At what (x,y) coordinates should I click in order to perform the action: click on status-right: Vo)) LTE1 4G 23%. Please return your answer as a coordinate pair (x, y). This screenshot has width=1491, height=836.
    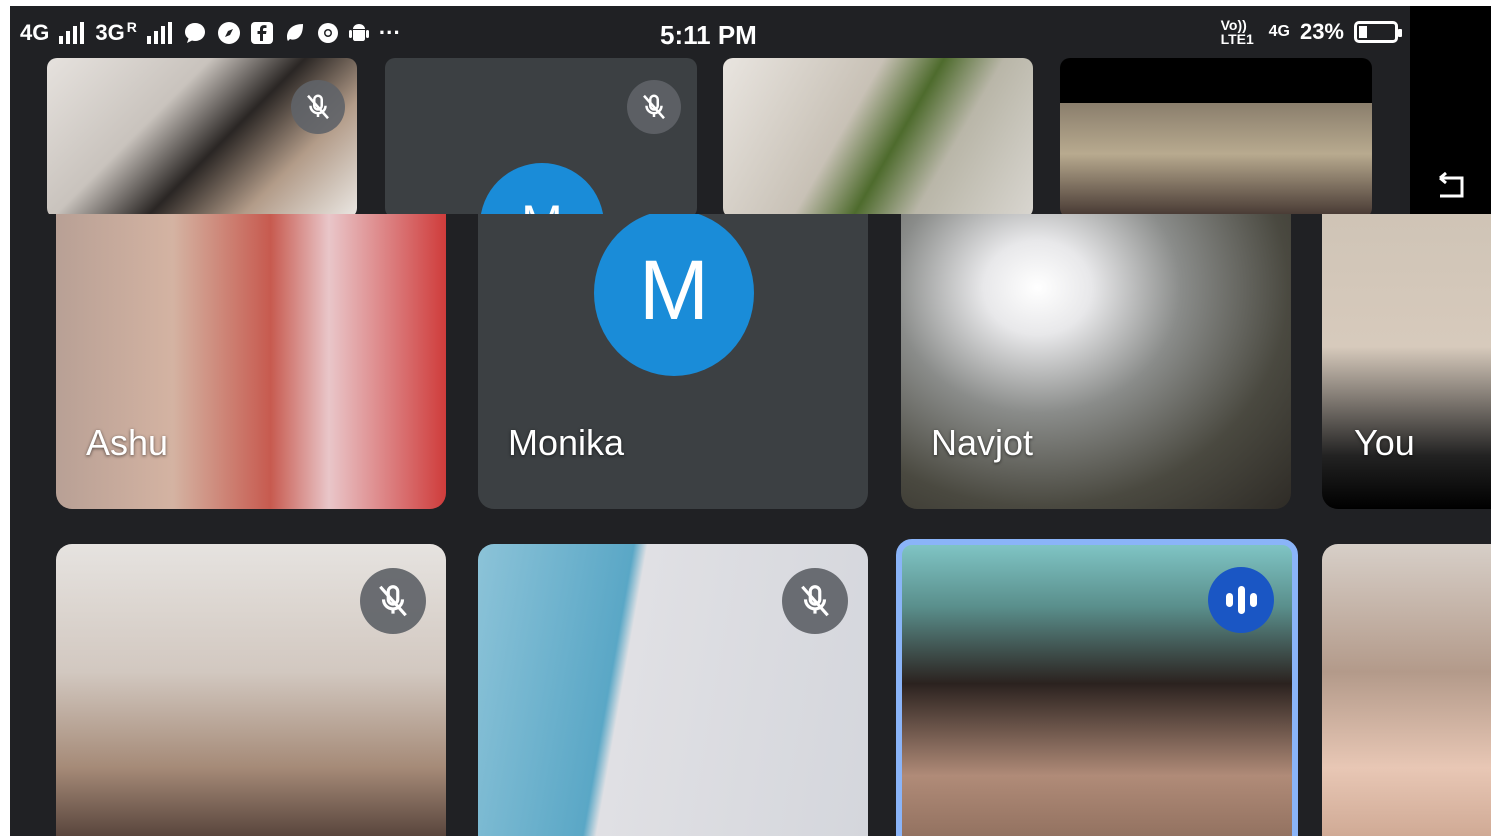
    Looking at the image, I should click on (1311, 32).